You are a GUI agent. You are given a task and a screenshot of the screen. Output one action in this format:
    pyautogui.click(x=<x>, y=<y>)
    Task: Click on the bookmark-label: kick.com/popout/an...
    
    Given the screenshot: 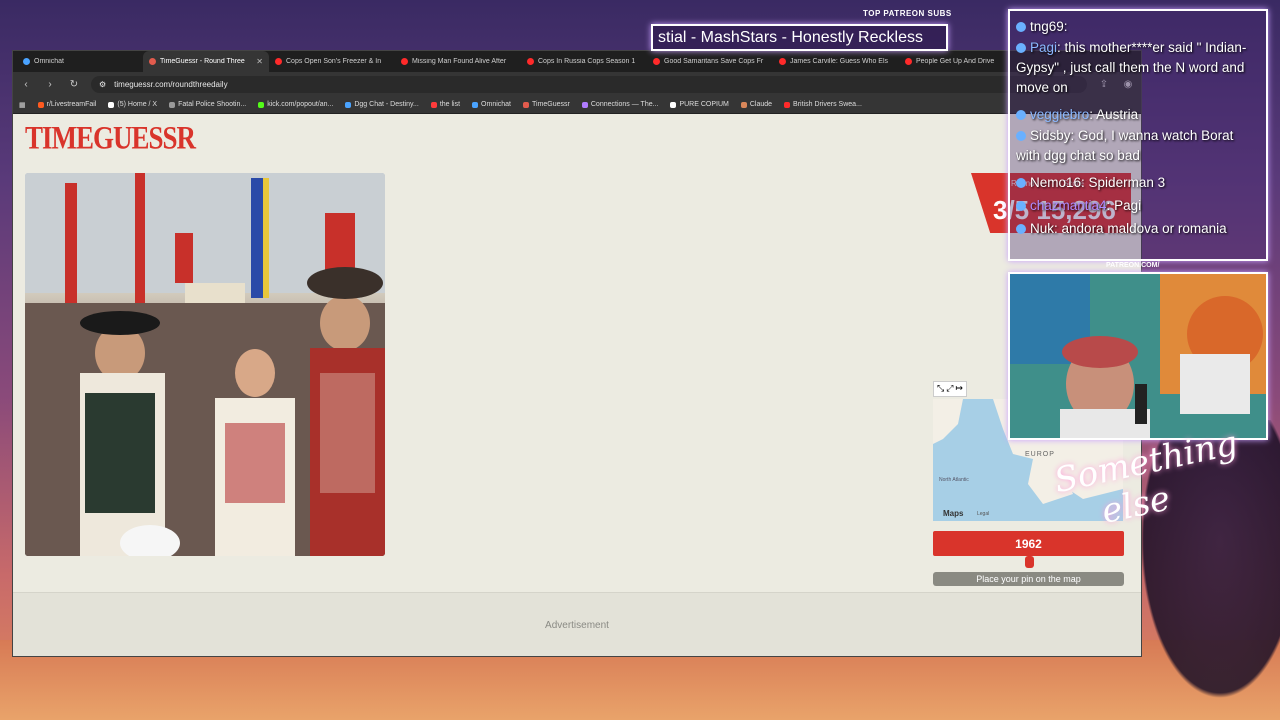 What is the action you would take?
    pyautogui.click(x=300, y=104)
    